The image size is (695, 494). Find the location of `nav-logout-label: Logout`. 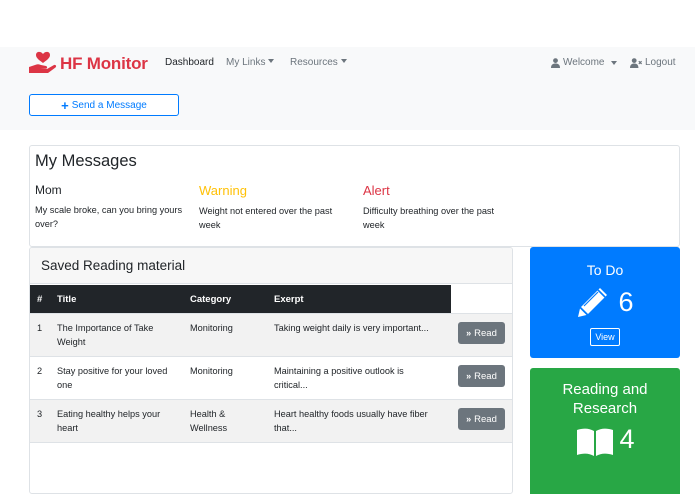

nav-logout-label: Logout is located at coordinates (660, 62).